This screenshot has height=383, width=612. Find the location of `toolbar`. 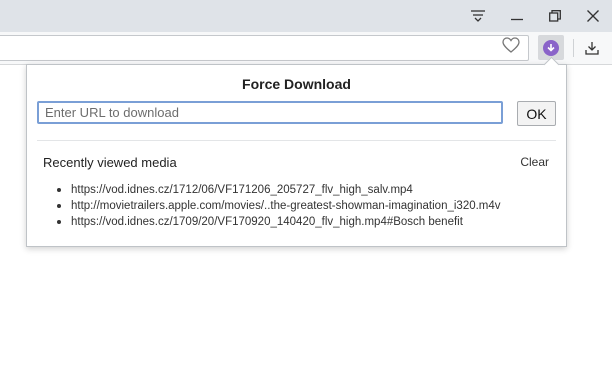

toolbar is located at coordinates (306, 48).